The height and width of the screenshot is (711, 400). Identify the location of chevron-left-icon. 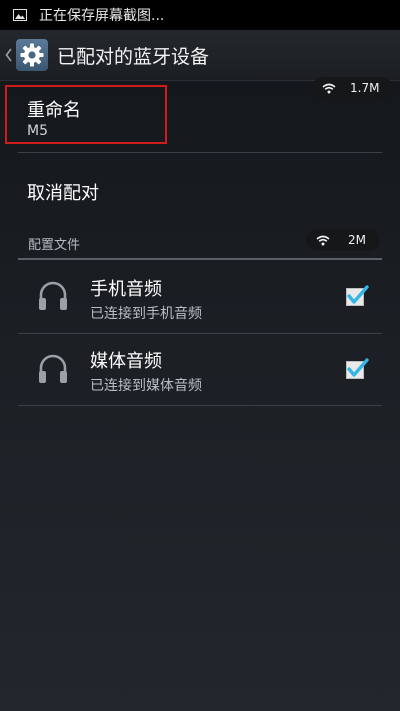
(9, 55).